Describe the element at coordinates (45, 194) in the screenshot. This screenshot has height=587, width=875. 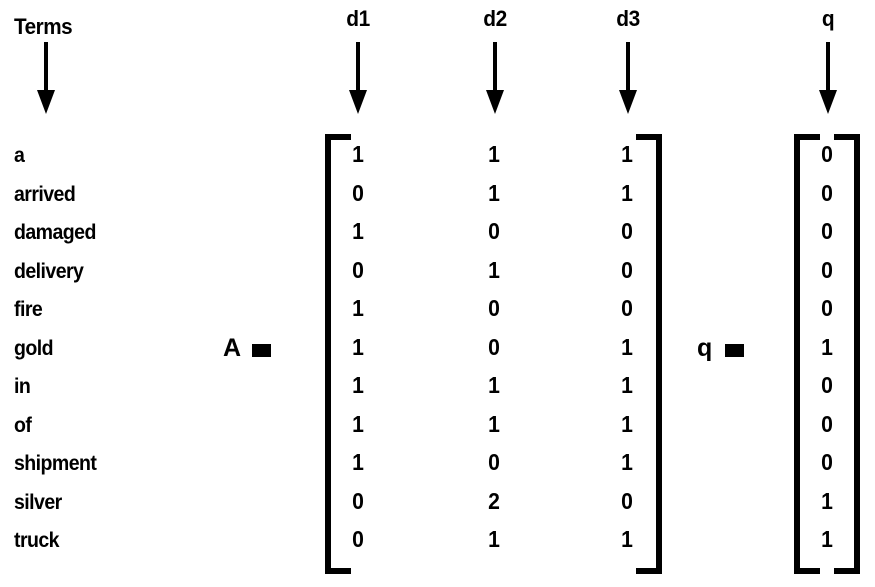
I see `term-item: arrived` at that location.